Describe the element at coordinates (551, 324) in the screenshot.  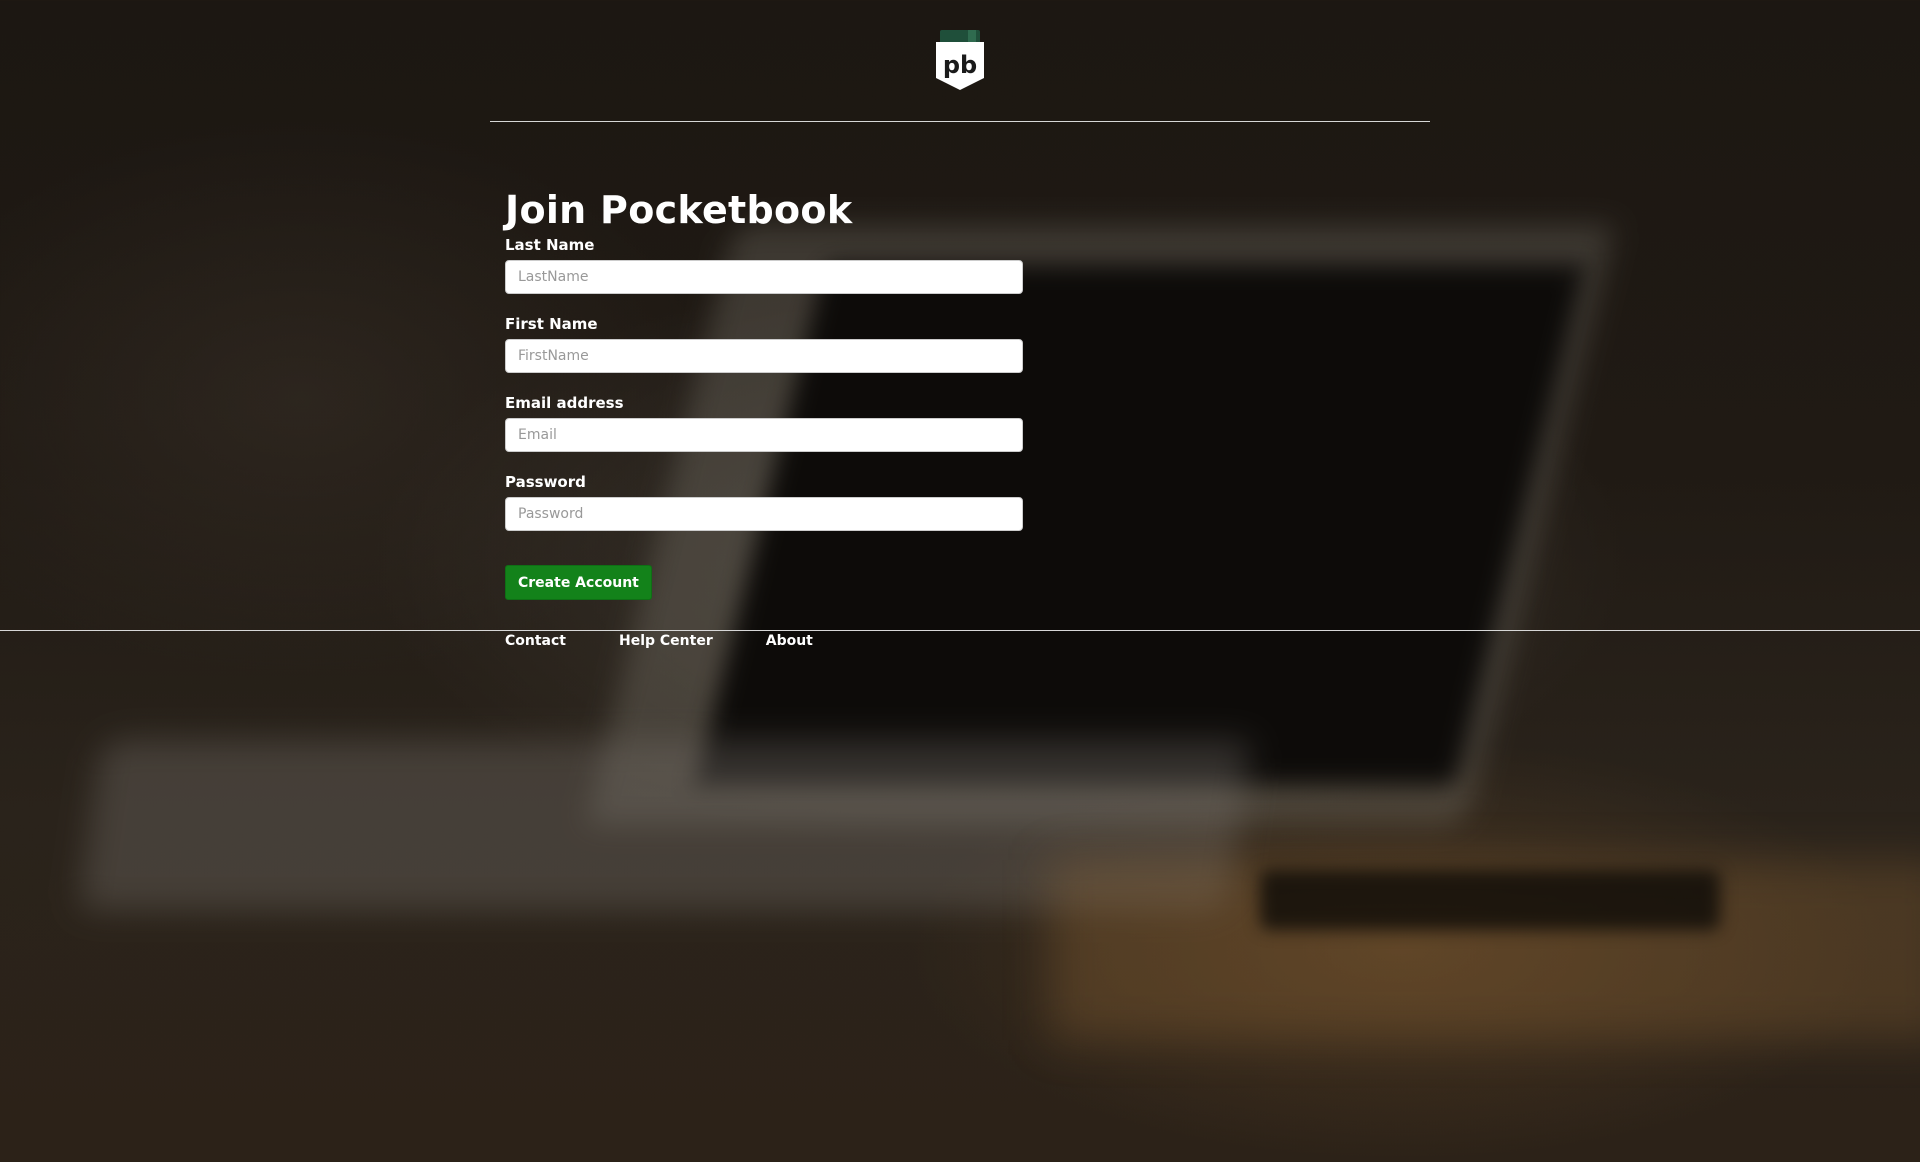
I see `first-name-label: First Name` at that location.